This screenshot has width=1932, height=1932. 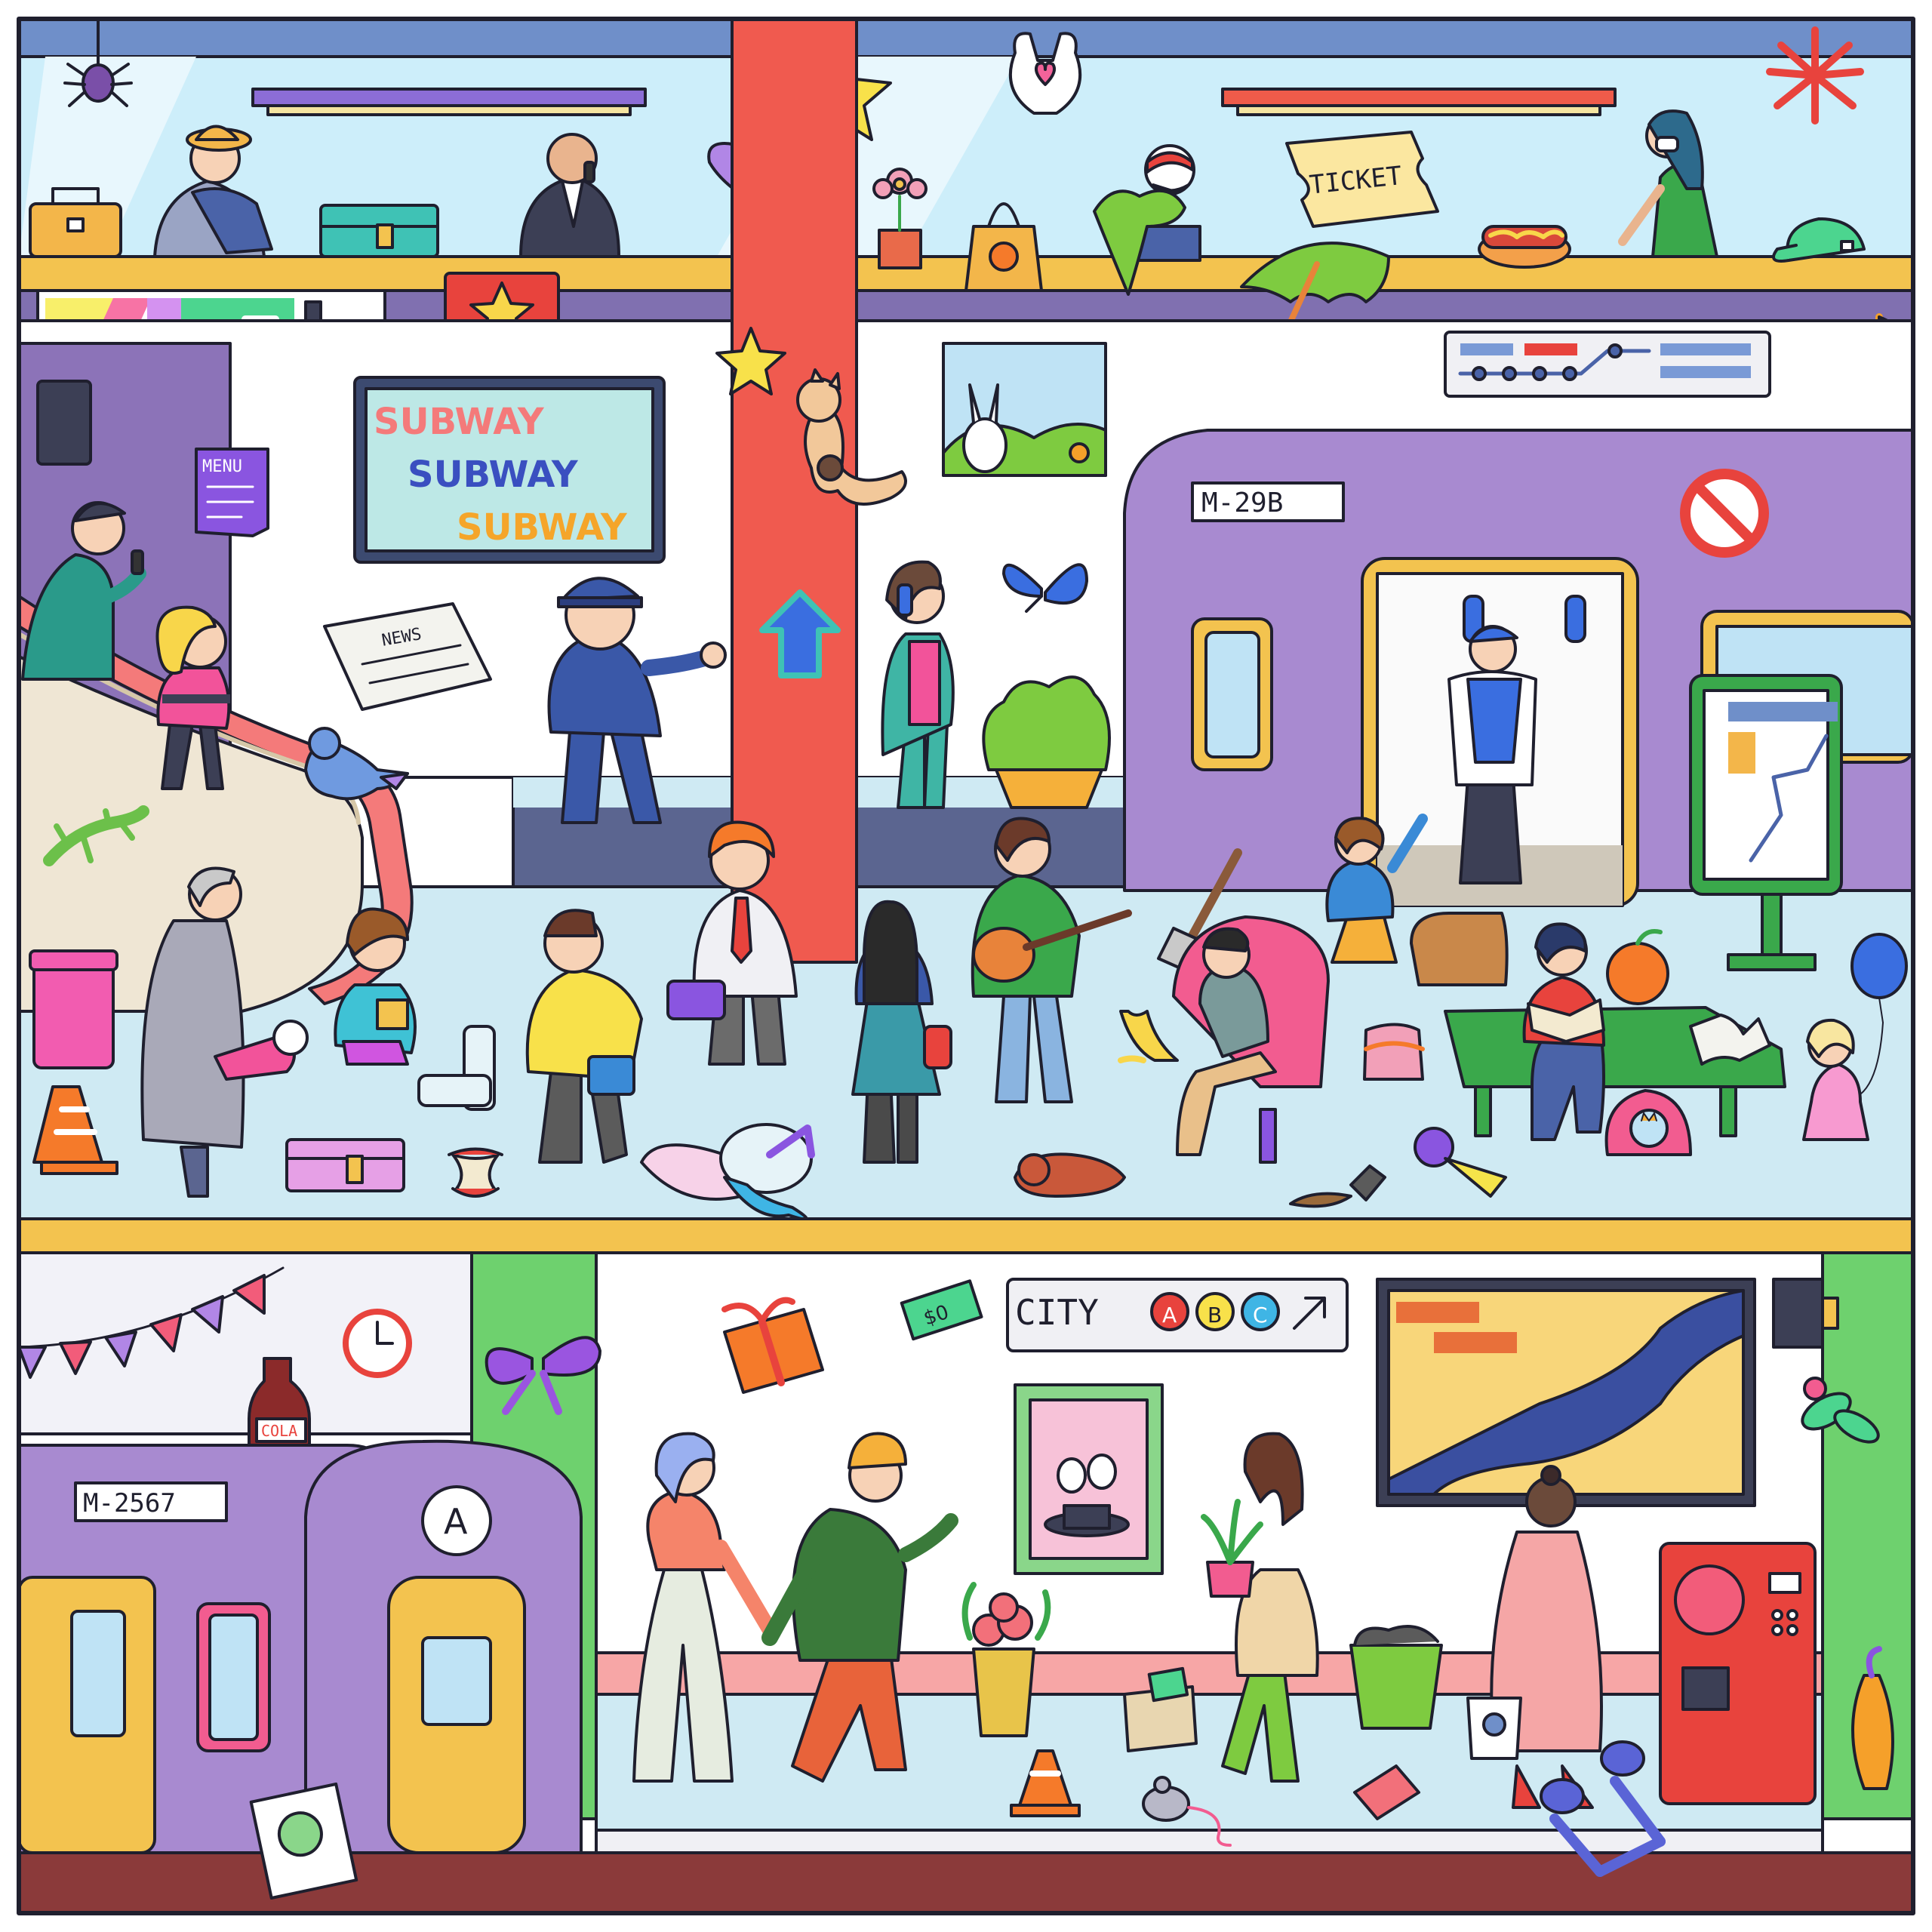 I want to click on line-a-label: A, so click(x=1169, y=1315).